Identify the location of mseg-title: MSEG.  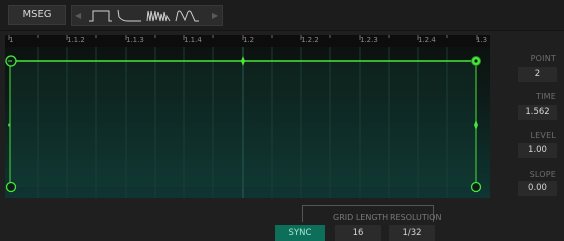
(37, 15).